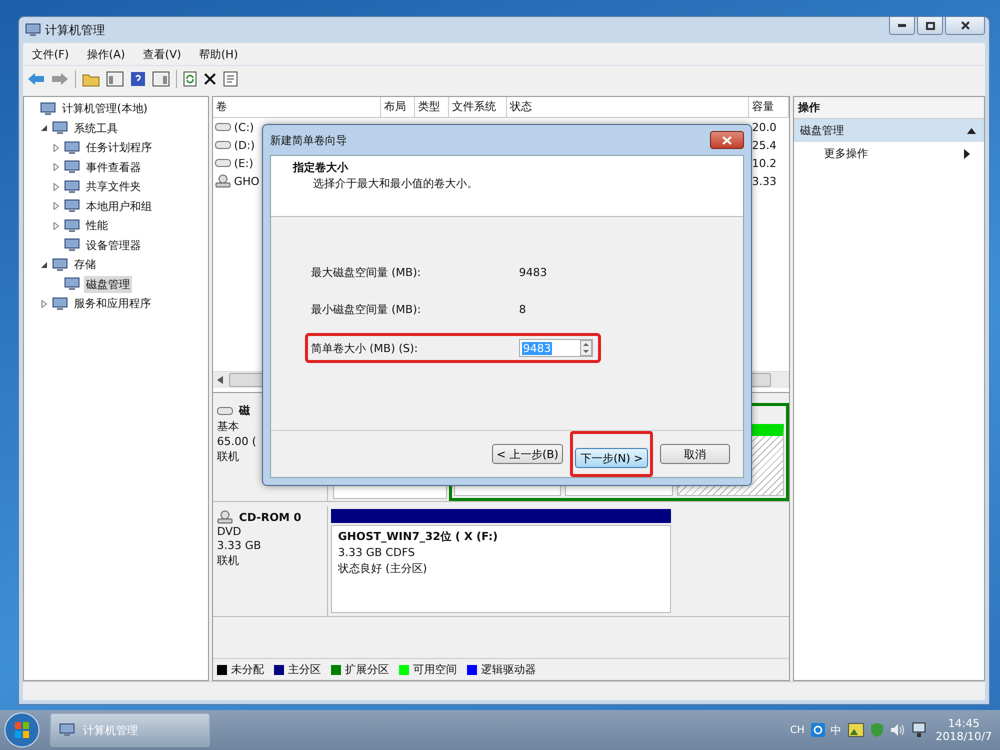 This screenshot has width=1000, height=750. I want to click on image-icon, so click(856, 730).